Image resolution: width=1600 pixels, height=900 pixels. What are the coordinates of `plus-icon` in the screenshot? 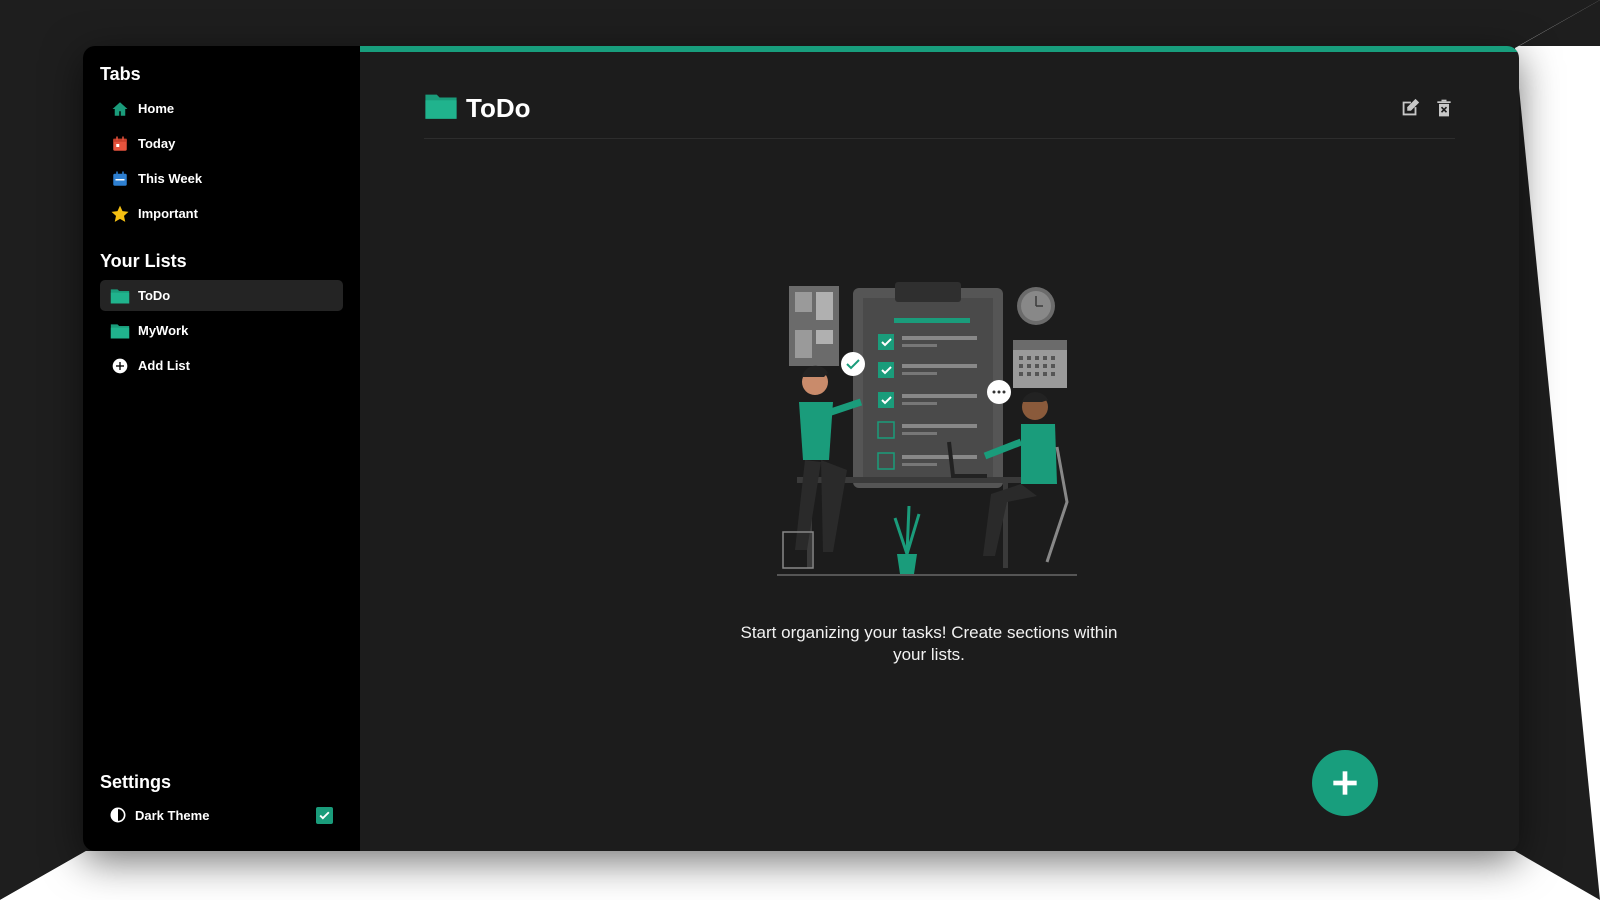 It's located at (1345, 783).